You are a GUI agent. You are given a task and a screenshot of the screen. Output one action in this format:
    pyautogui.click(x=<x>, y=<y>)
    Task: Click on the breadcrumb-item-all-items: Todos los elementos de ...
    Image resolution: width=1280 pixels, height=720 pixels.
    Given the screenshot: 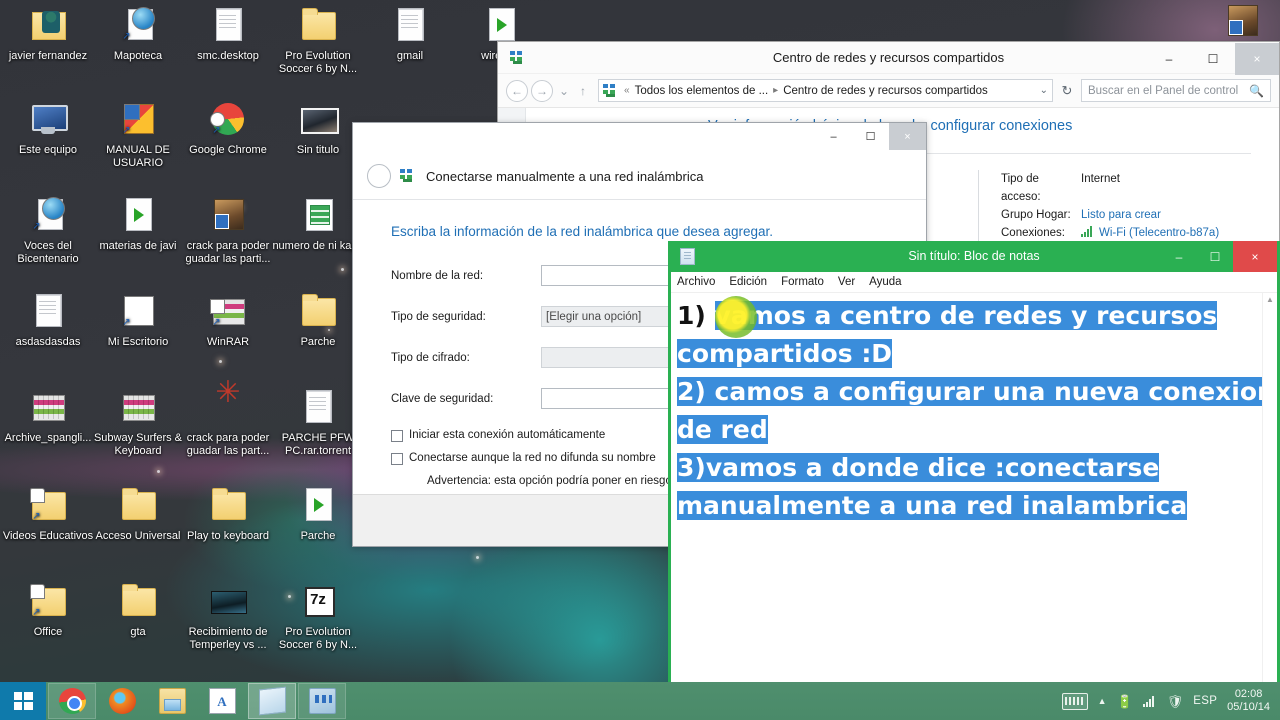 What is the action you would take?
    pyautogui.click(x=702, y=91)
    